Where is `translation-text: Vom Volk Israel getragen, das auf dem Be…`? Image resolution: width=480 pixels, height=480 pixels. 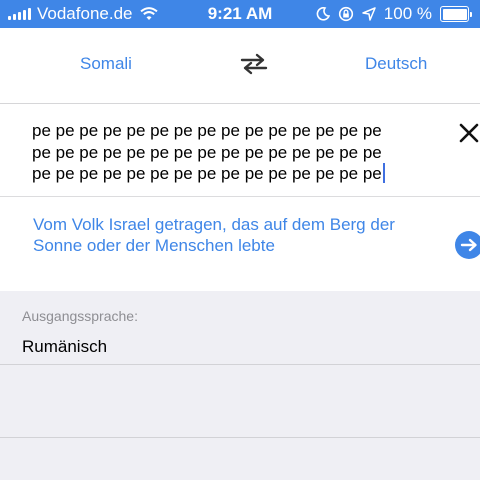
translation-text: Vom Volk Israel getragen, das auf dem Be… is located at coordinates (214, 235).